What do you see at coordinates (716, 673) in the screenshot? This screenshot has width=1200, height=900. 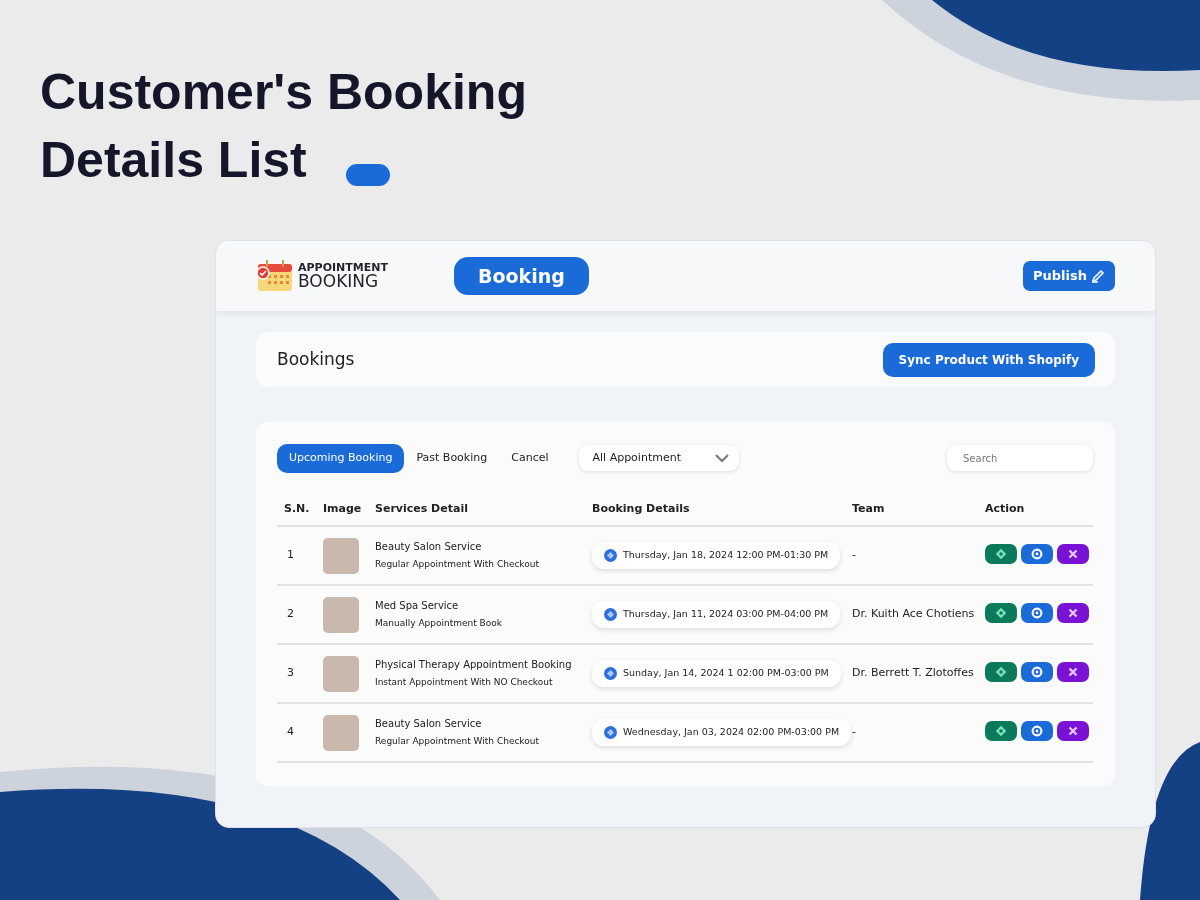 I see `booking-date-pill: Sunday, Jan 14, 2024 1 02:00 PM-03:00 PM` at bounding box center [716, 673].